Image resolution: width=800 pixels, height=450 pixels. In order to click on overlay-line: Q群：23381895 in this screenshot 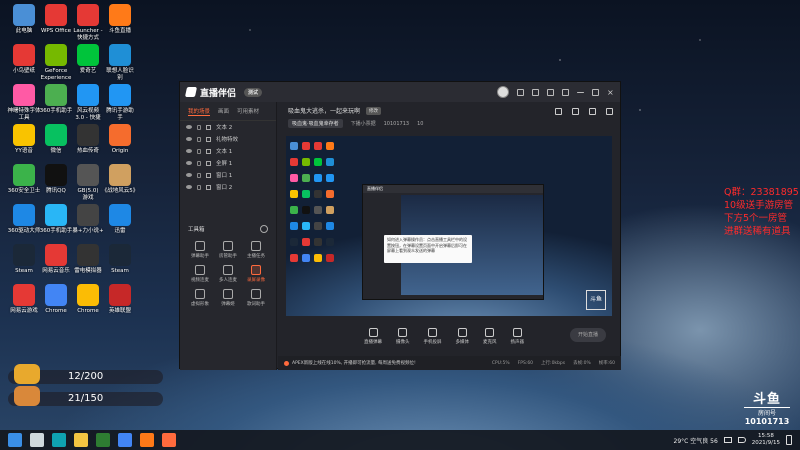, I will do `click(761, 192)`.